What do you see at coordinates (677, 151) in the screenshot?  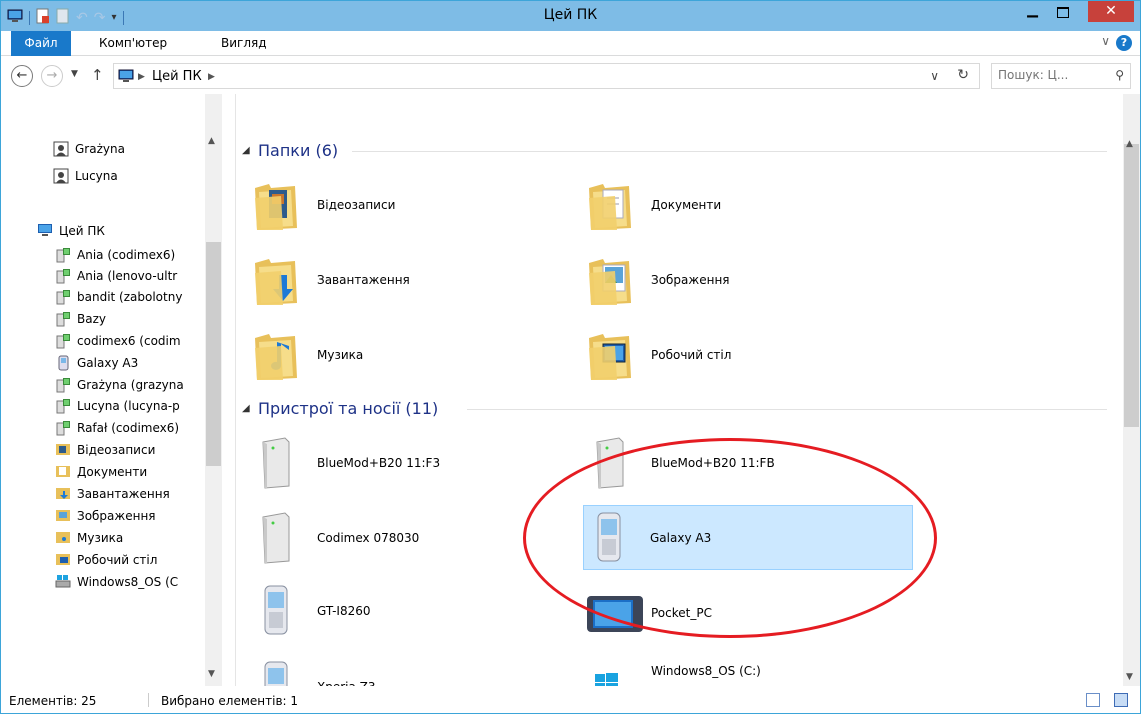 I see `group-folders: ◢ Папки (6)` at bounding box center [677, 151].